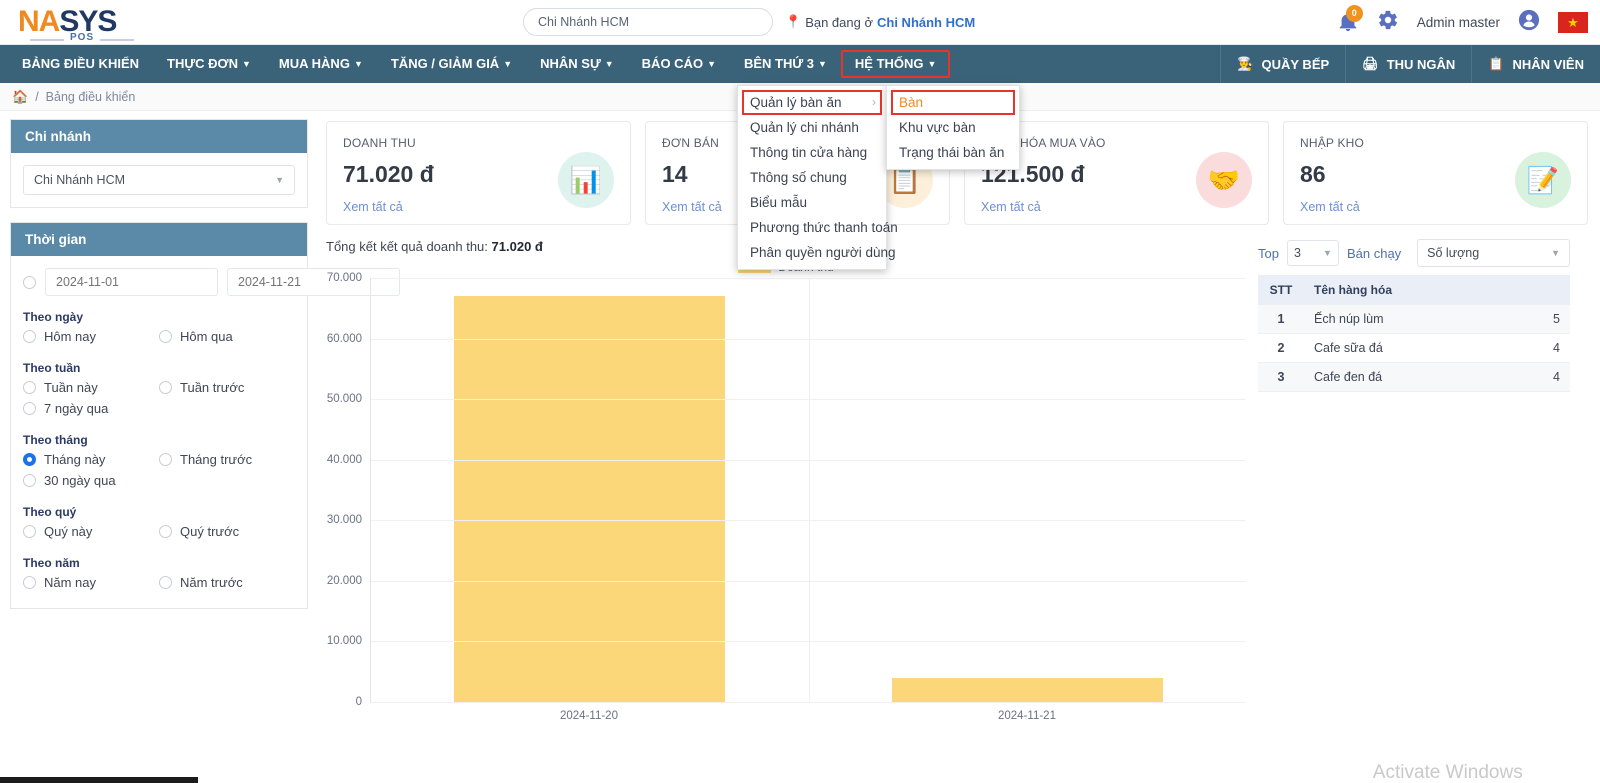  I want to click on nav-item-menu: THỰC ĐƠN ▼, so click(209, 64).